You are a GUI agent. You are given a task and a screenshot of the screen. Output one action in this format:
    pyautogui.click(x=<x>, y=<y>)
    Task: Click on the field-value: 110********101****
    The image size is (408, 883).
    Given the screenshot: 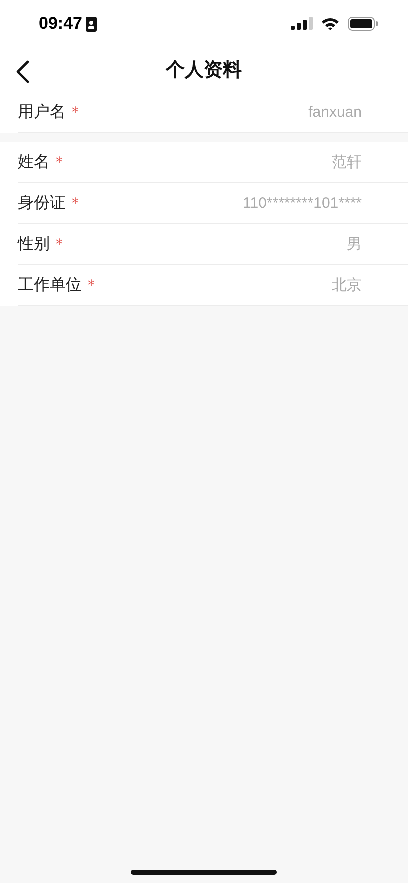 What is the action you would take?
    pyautogui.click(x=302, y=203)
    